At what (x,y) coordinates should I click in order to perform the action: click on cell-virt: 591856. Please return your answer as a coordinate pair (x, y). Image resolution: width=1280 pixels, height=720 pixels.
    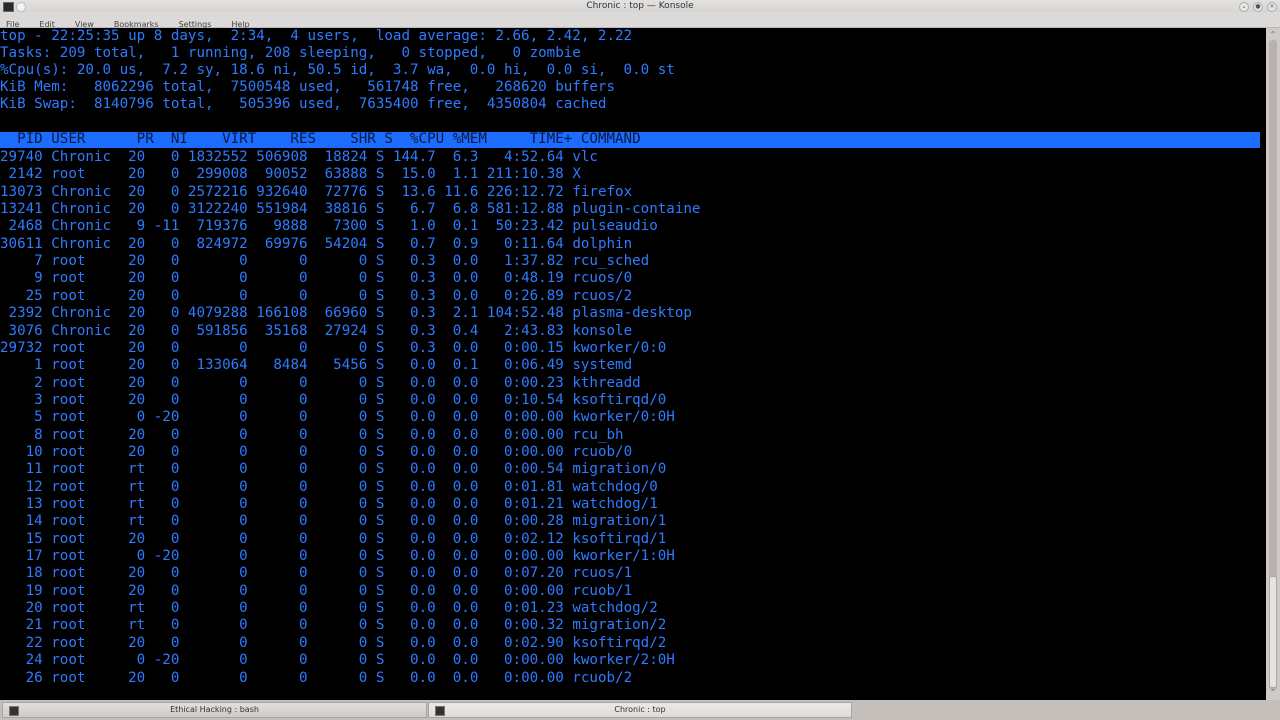
    Looking at the image, I should click on (213, 330).